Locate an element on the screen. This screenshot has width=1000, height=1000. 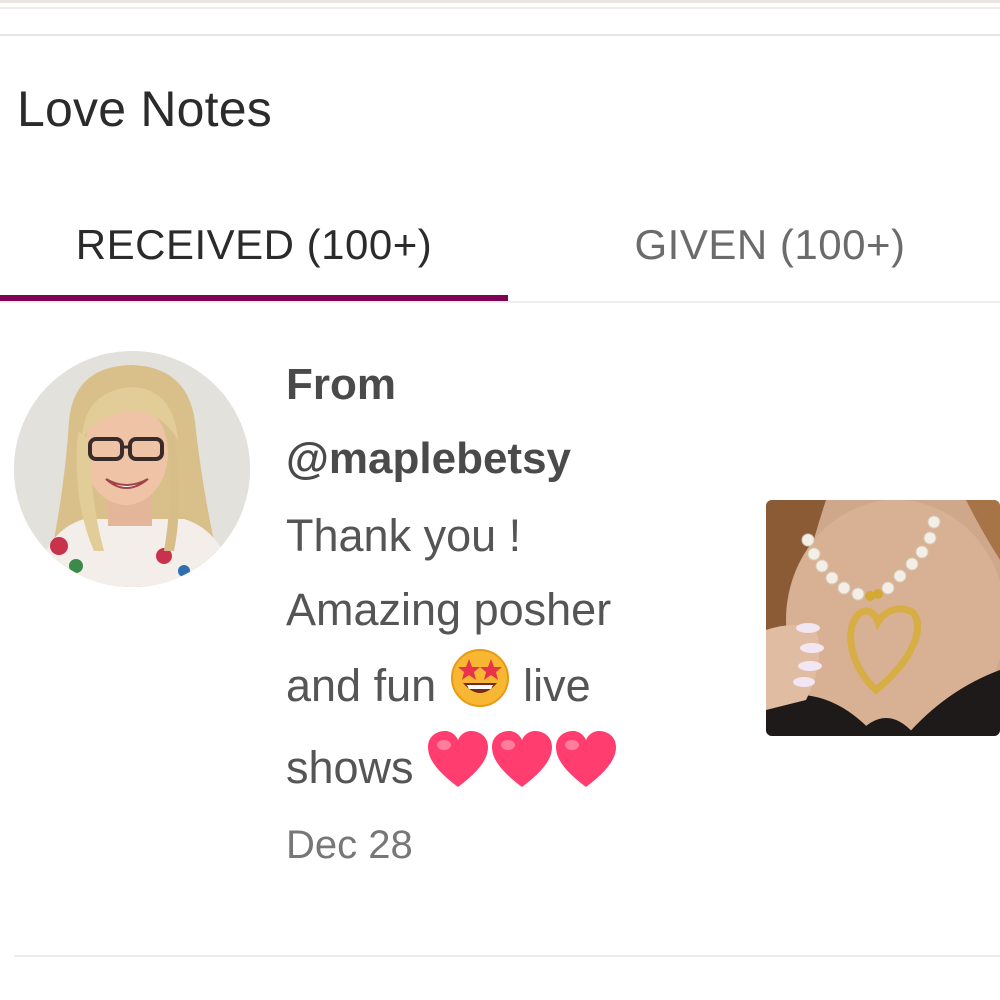
bottom-divider is located at coordinates (507, 956).